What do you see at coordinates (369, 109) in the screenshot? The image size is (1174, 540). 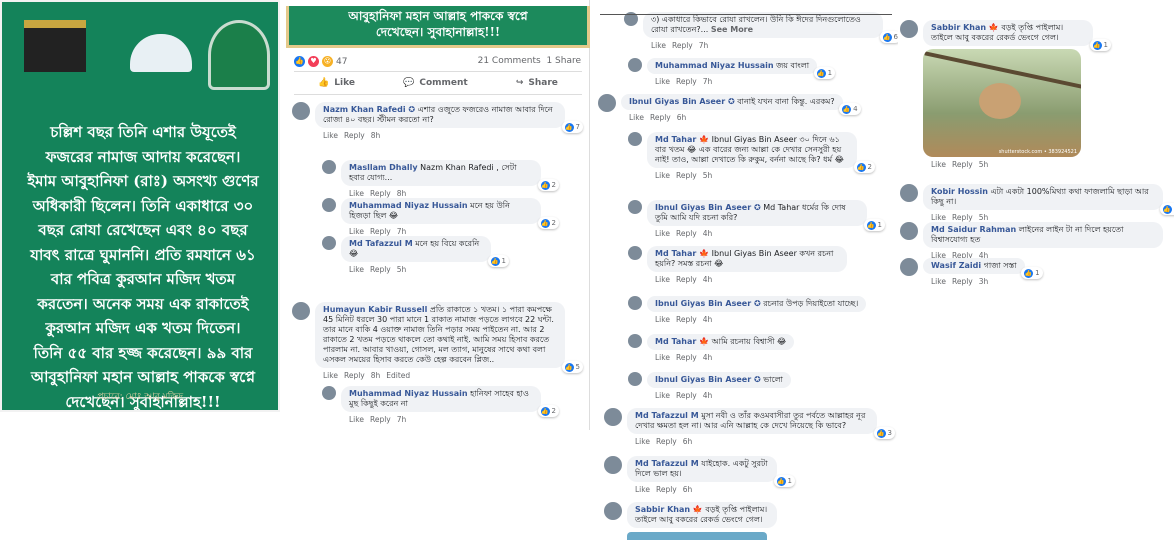 I see `commenter-name: Nazm Khan Rafedi ✪` at bounding box center [369, 109].